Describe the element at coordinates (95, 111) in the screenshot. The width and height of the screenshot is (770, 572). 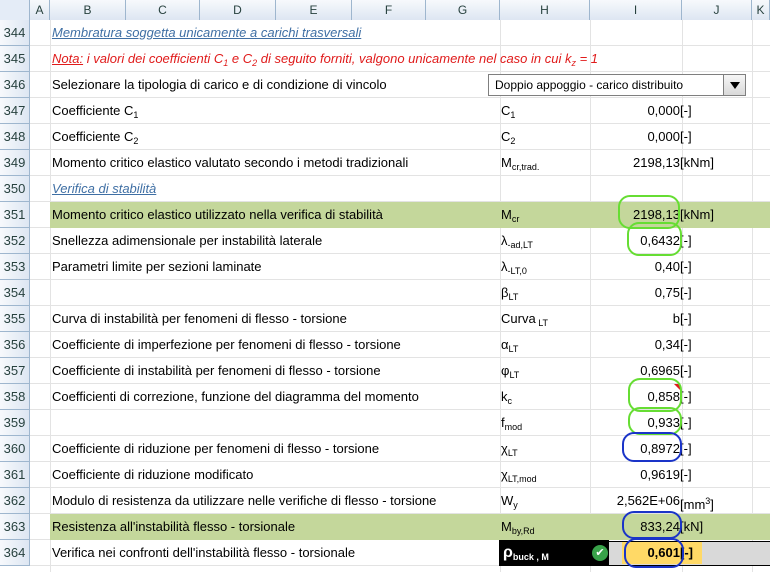
I see `coeff-c1-label: Coefficiente C1` at that location.